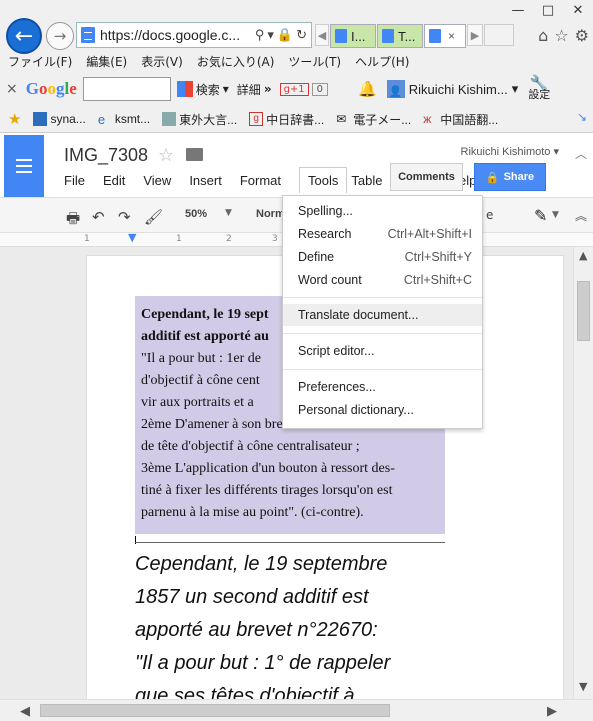  I want to click on gplus-button: g+1, so click(294, 89).